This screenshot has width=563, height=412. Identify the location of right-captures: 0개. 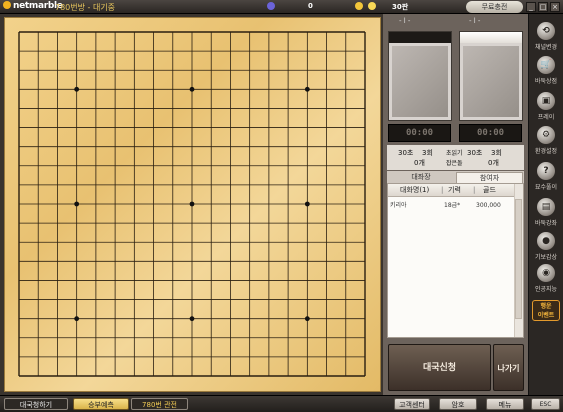
(493, 163).